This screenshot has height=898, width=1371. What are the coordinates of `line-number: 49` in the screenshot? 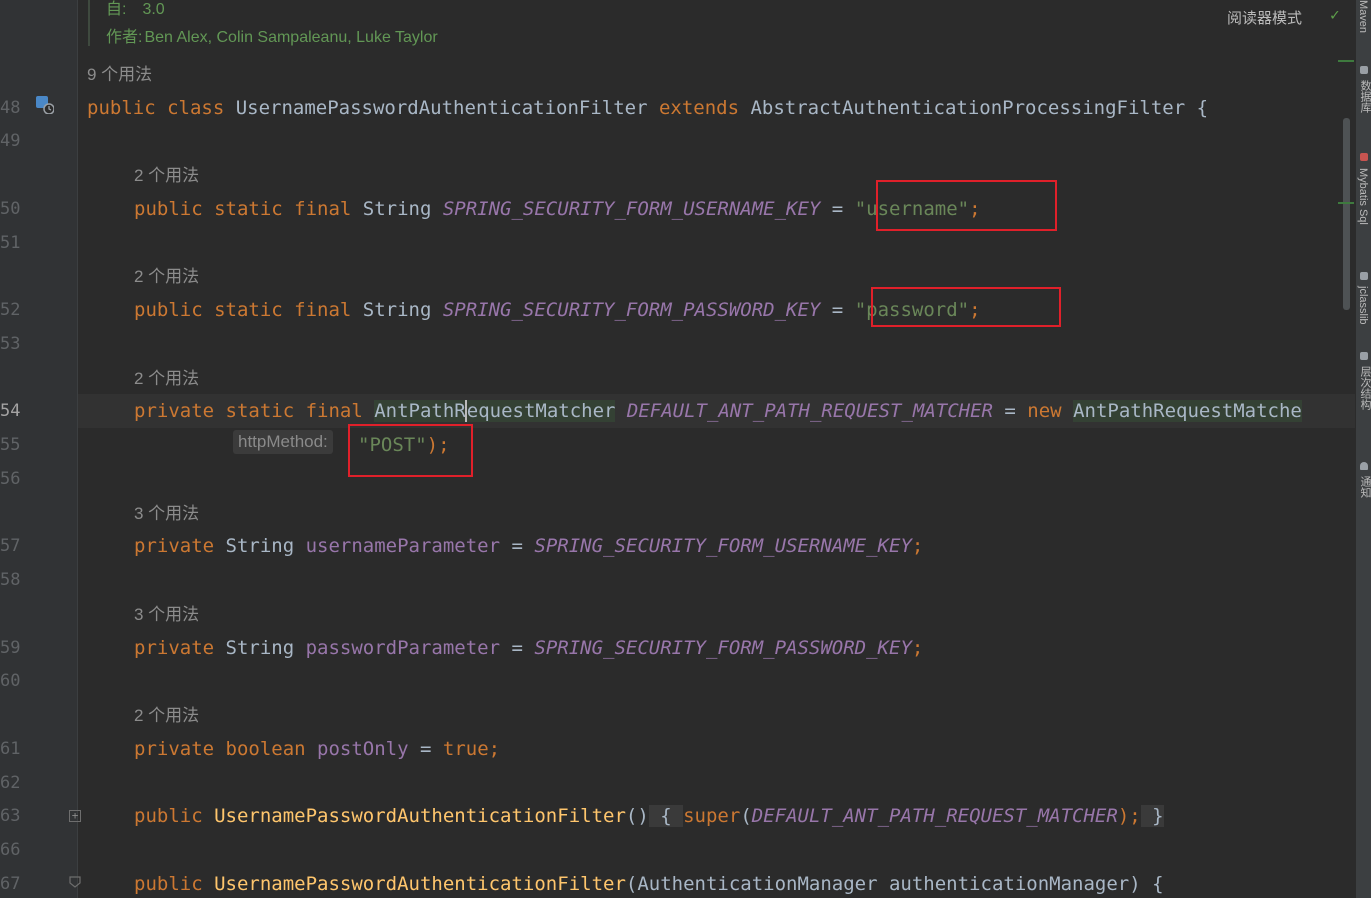 It's located at (10, 141).